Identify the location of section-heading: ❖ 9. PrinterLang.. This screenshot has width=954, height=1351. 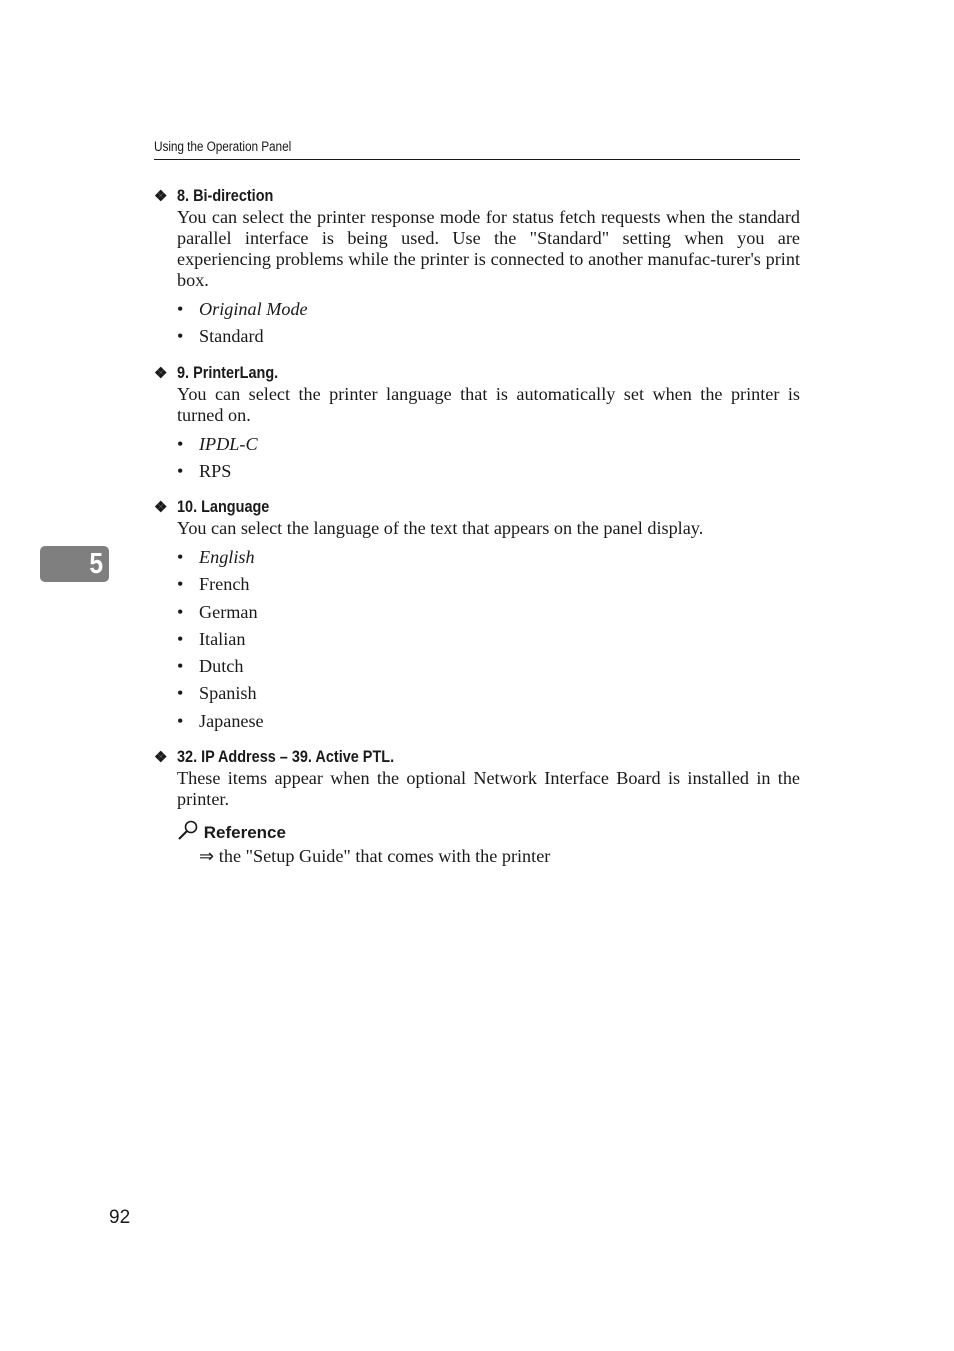
(477, 373).